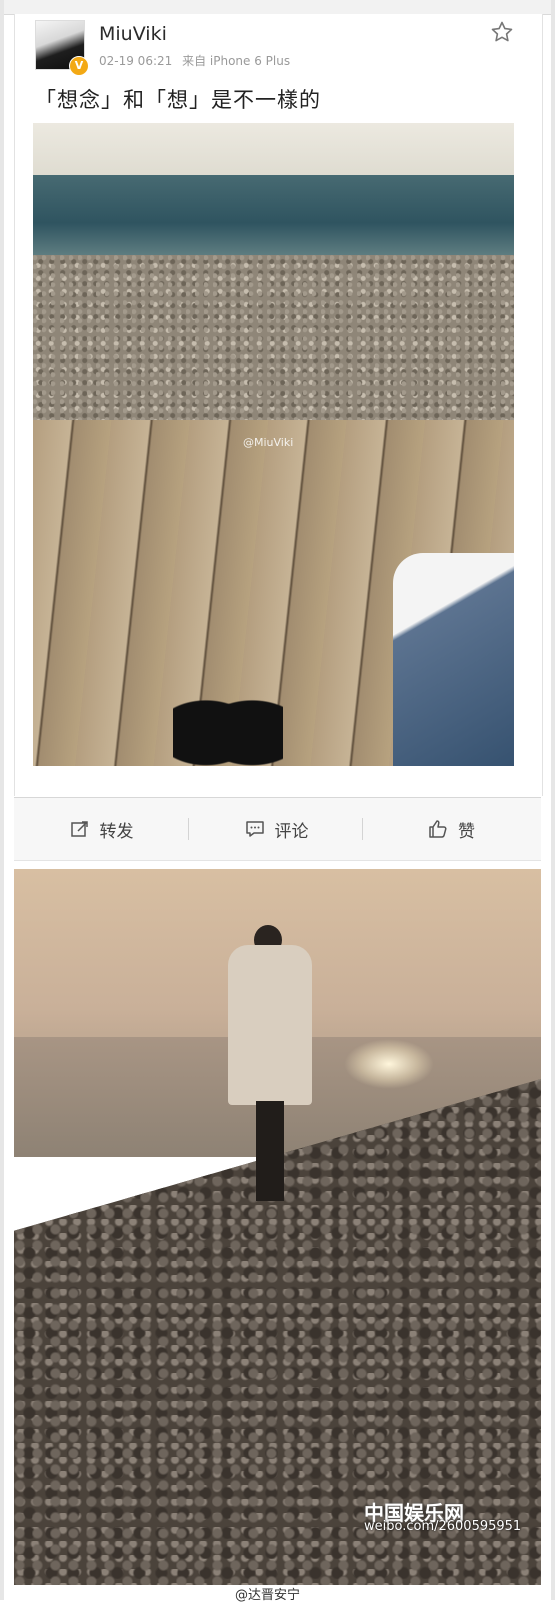 This screenshot has width=555, height=1603. Describe the element at coordinates (466, 831) in the screenshot. I see `like-label: 赞` at that location.